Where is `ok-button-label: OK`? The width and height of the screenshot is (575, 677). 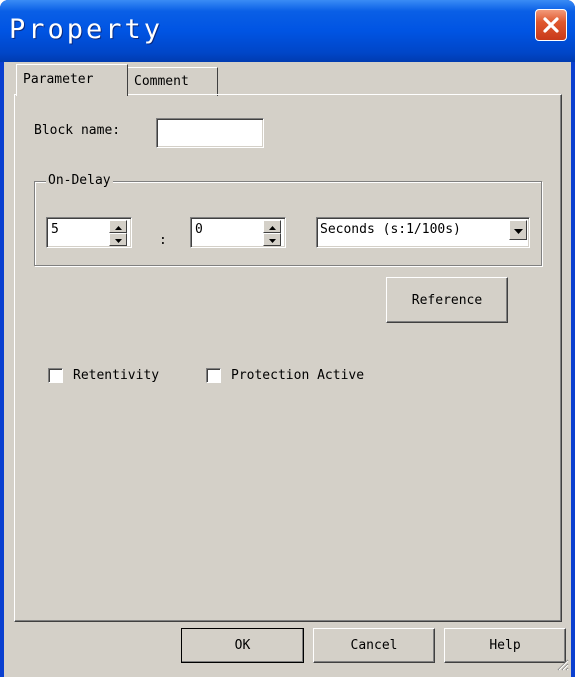
ok-button-label: OK is located at coordinates (242, 645).